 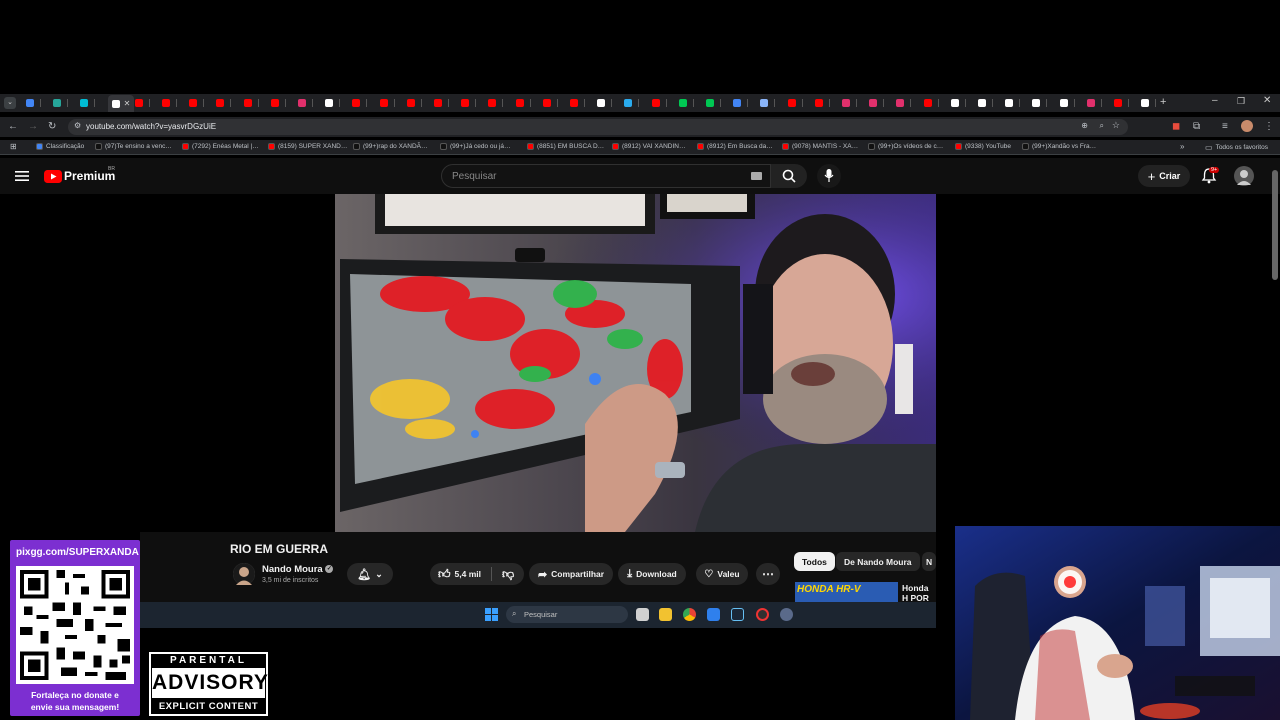 I want to click on close-tab-icon: ✕, so click(x=127, y=103).